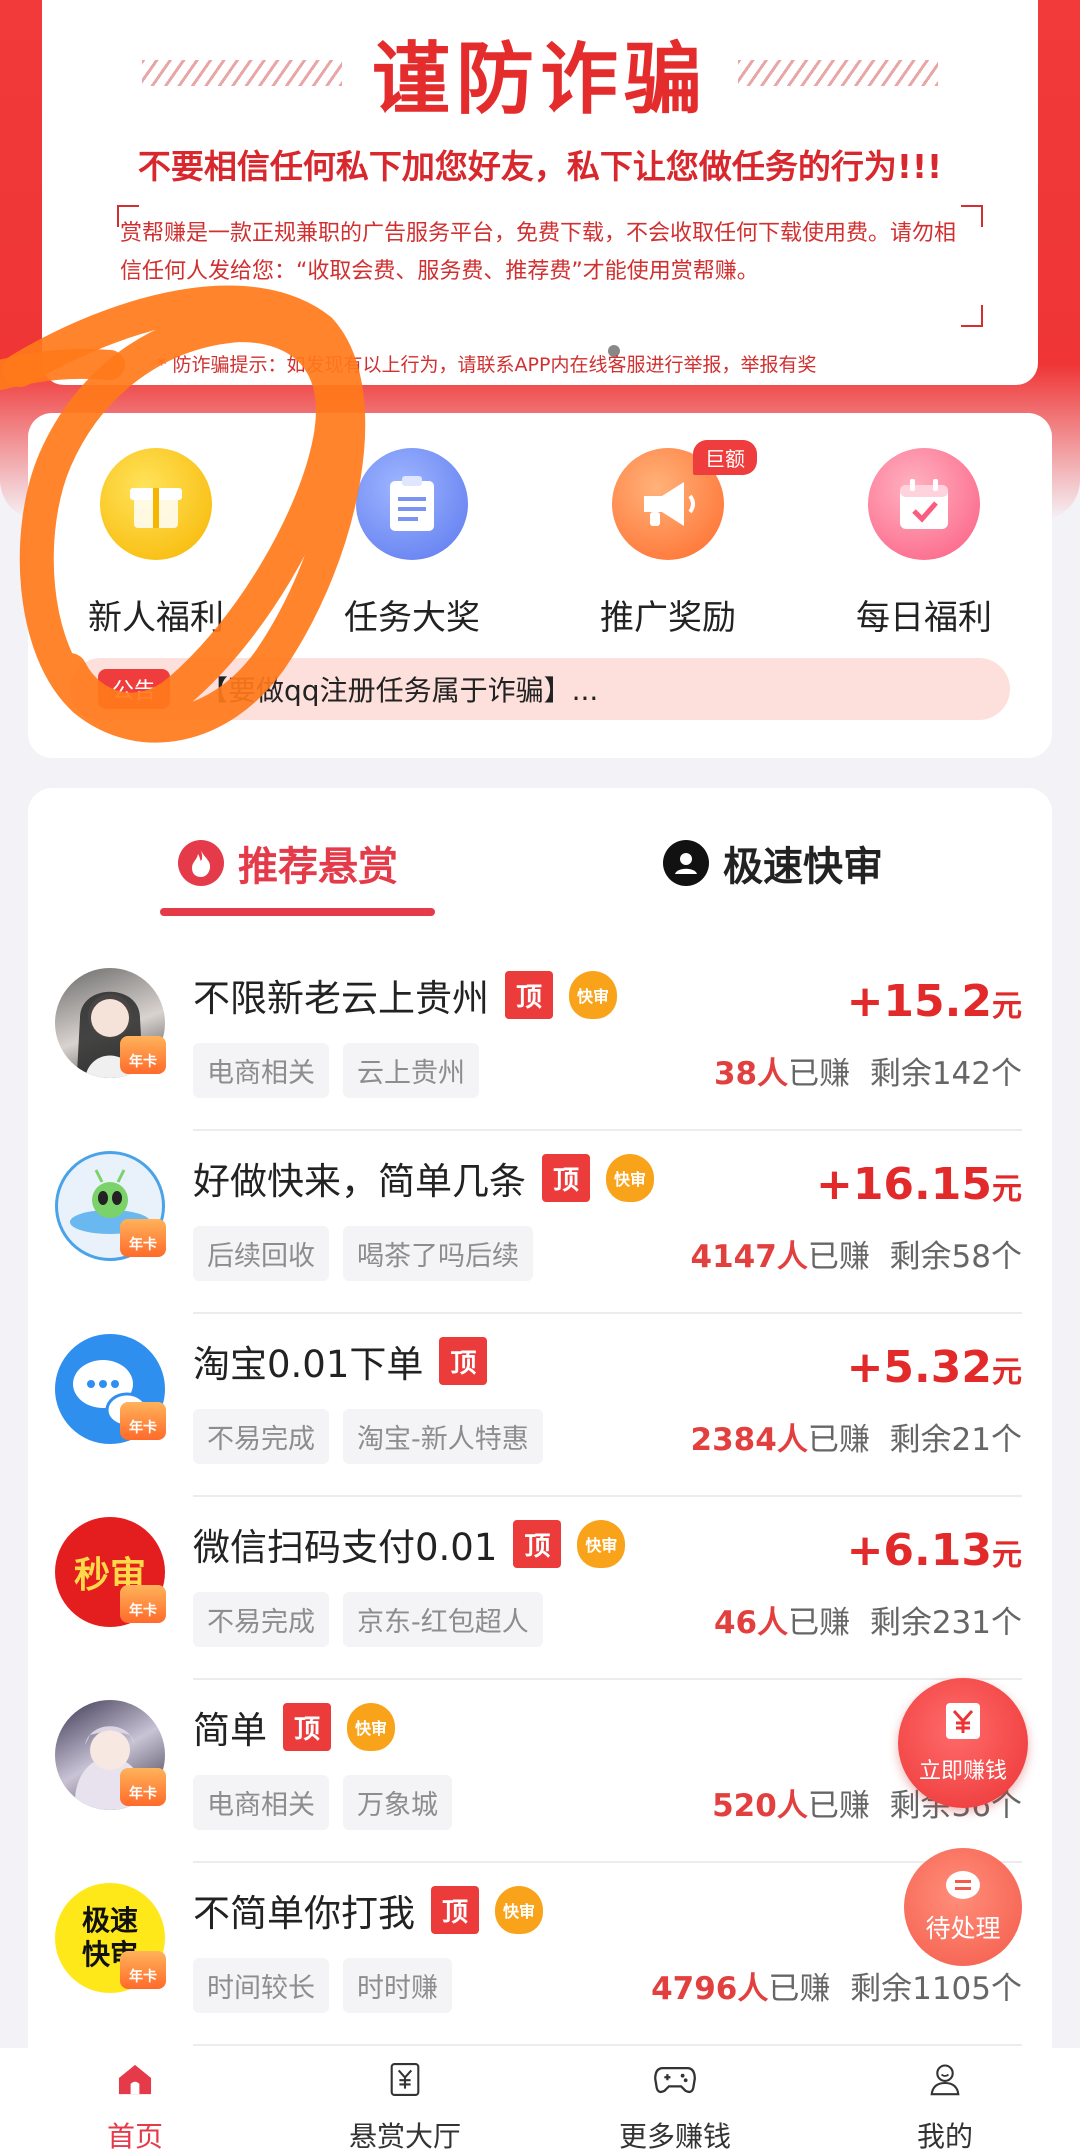  Describe the element at coordinates (934, 1367) in the screenshot. I see `task-reward: +5.32元` at that location.